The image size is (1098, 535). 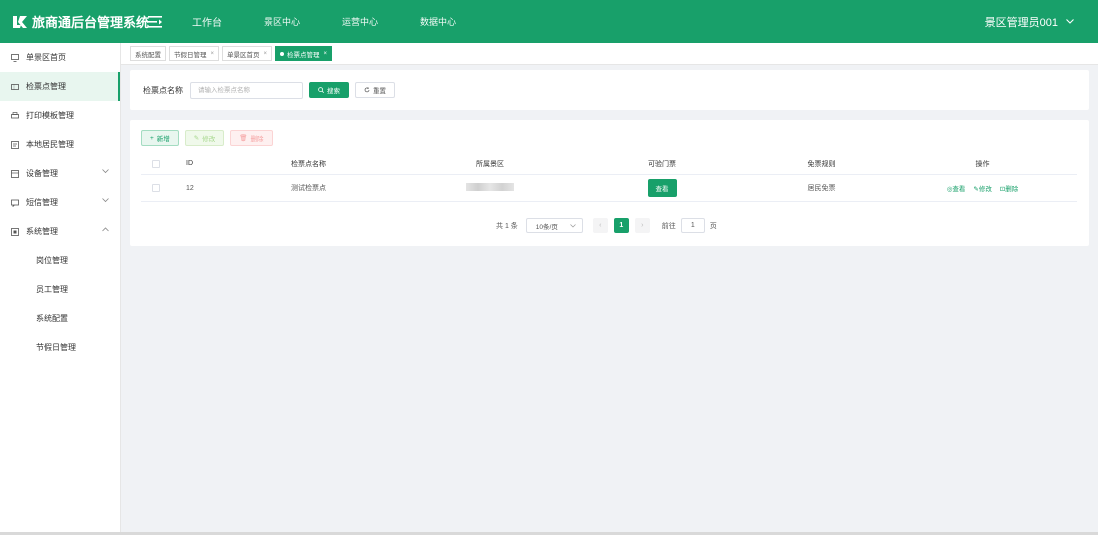 What do you see at coordinates (438, 21) in the screenshot?
I see `nav-data-center: 数据中心` at bounding box center [438, 21].